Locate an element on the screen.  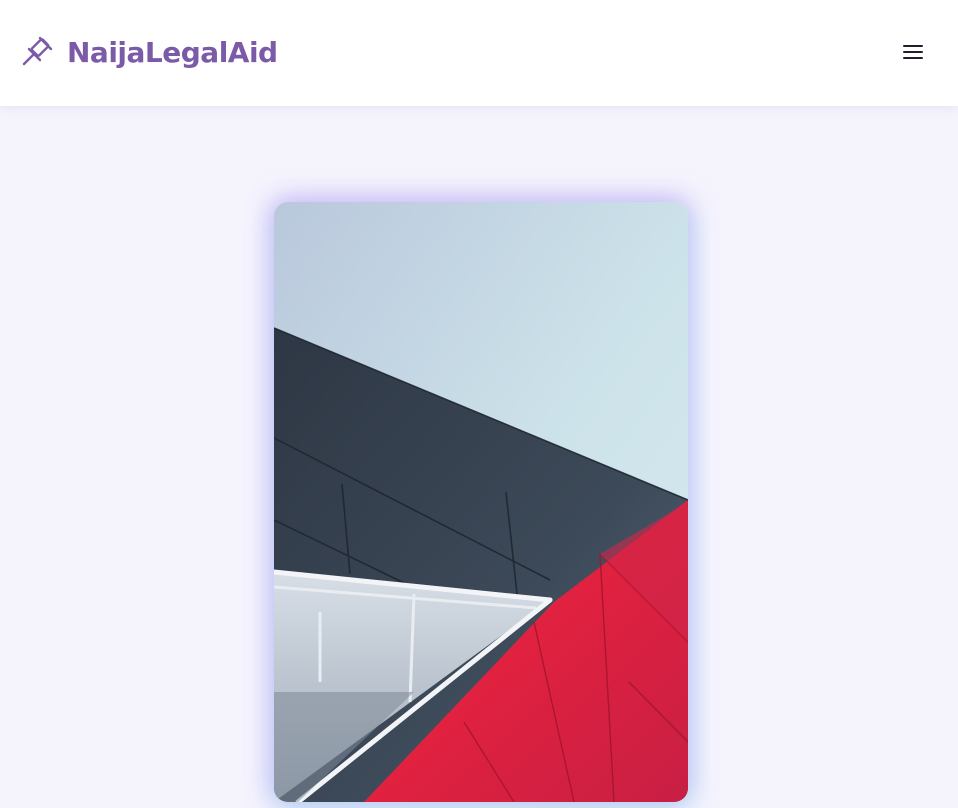
brand-name: NaijaLegalAid is located at coordinates (172, 52).